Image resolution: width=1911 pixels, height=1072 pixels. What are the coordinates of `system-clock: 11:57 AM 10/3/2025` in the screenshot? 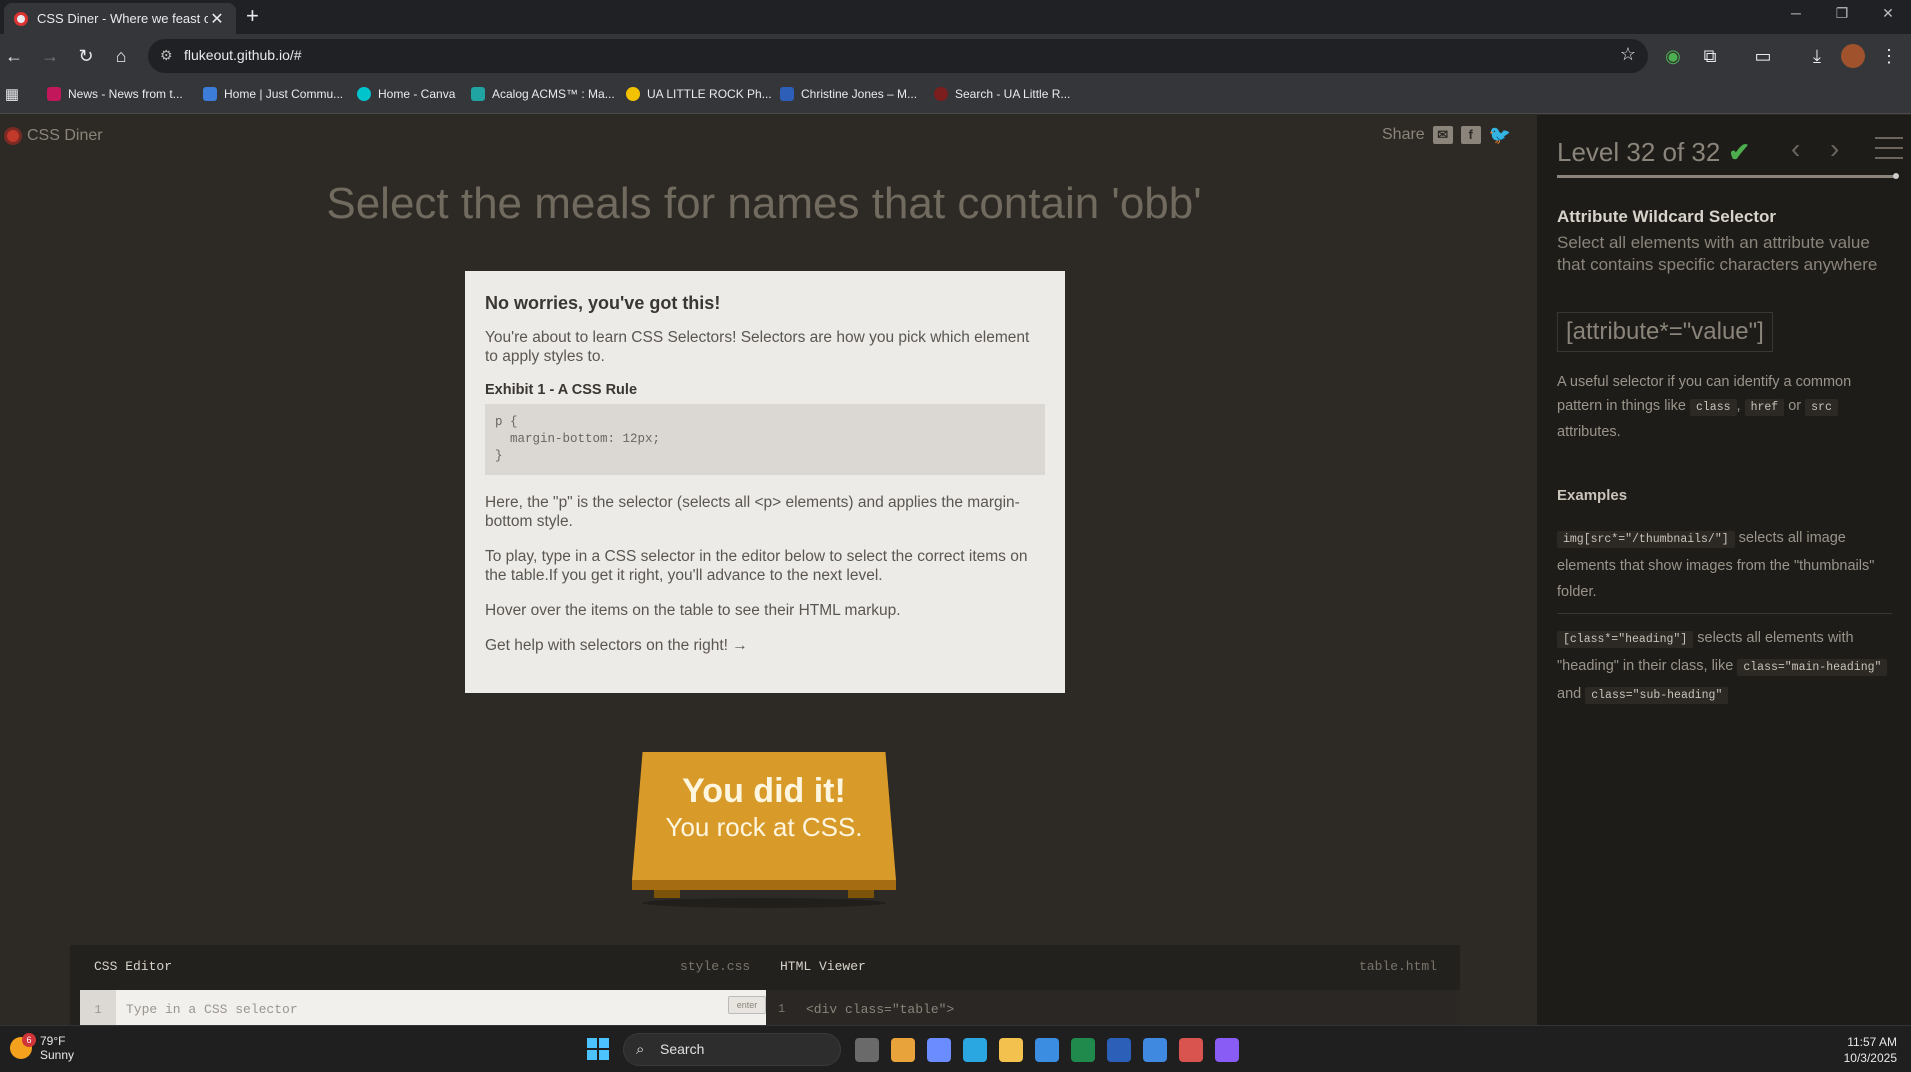 It's located at (1870, 1050).